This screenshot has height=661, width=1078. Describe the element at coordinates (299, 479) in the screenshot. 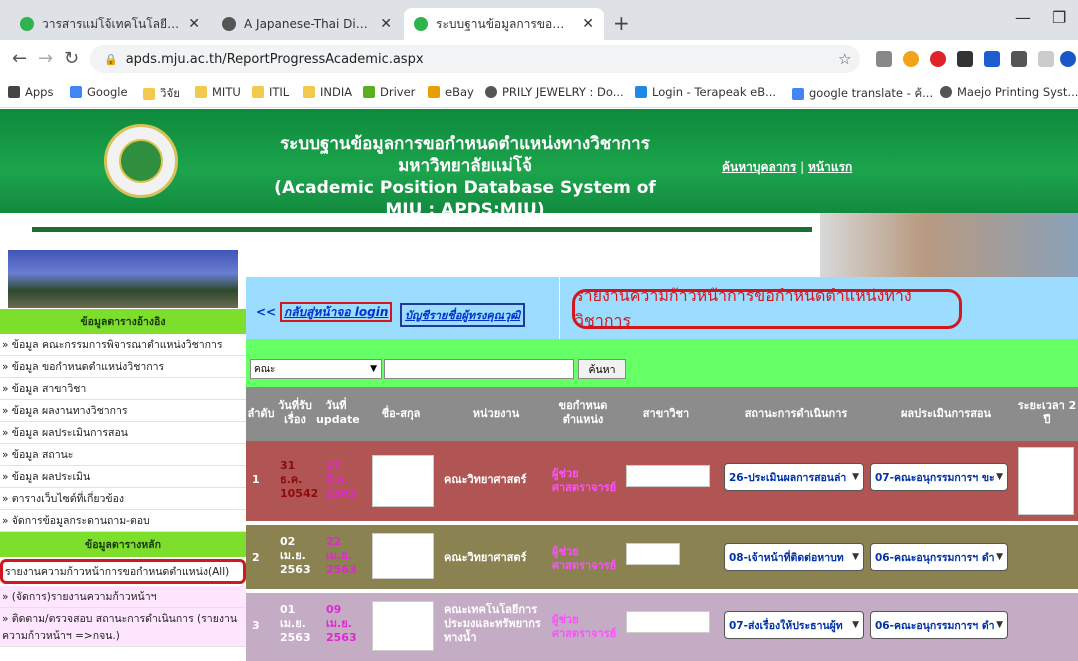

I see `received-date: 31 ธ.ค. 10542` at that location.